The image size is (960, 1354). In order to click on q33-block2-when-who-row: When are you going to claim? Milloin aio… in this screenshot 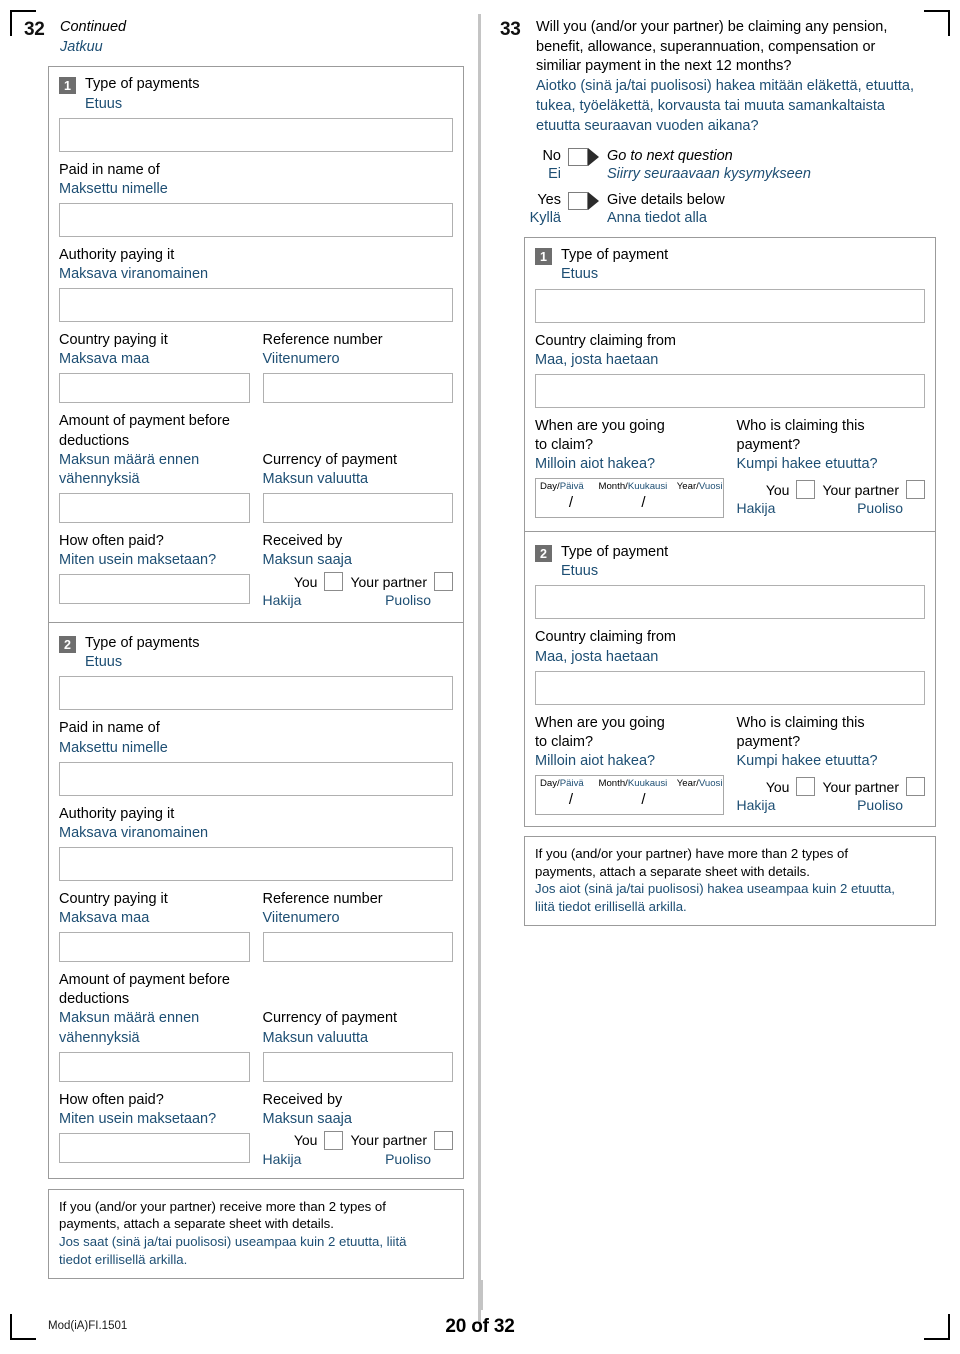, I will do `click(730, 765)`.